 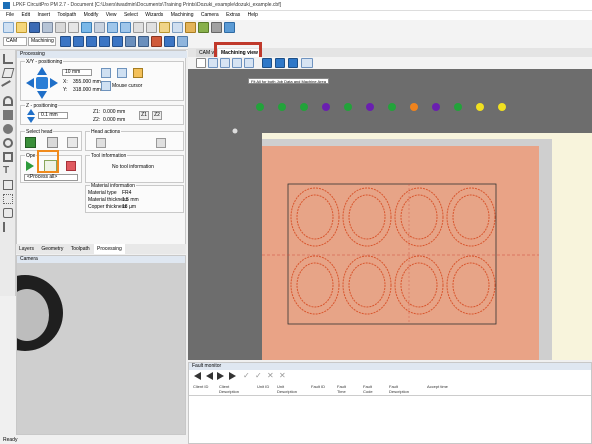 What do you see at coordinates (197, 376) in the screenshot?
I see `first-icon` at bounding box center [197, 376].